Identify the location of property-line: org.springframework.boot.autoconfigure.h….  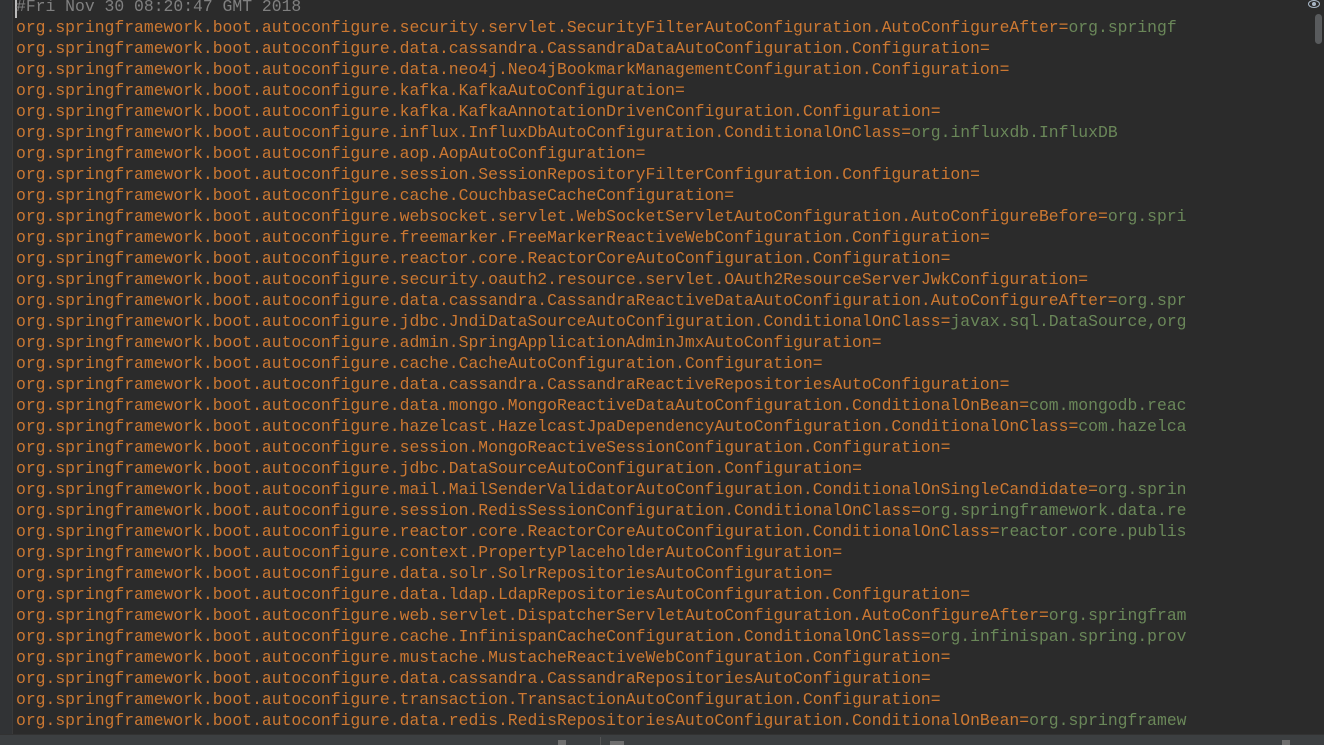
(601, 426).